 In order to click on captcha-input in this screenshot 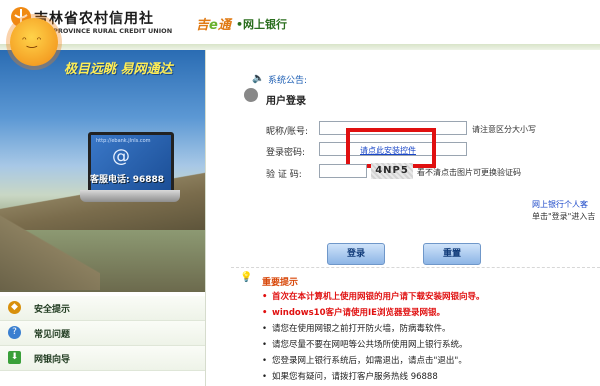, I will do `click(343, 171)`.